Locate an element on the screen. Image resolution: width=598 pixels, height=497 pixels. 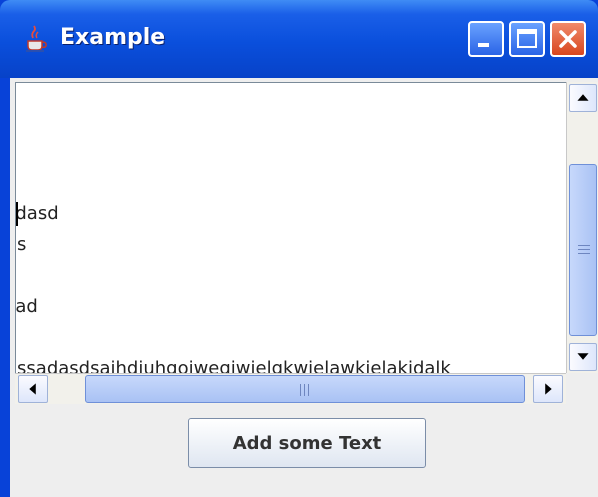
window-title: Example is located at coordinates (113, 37).